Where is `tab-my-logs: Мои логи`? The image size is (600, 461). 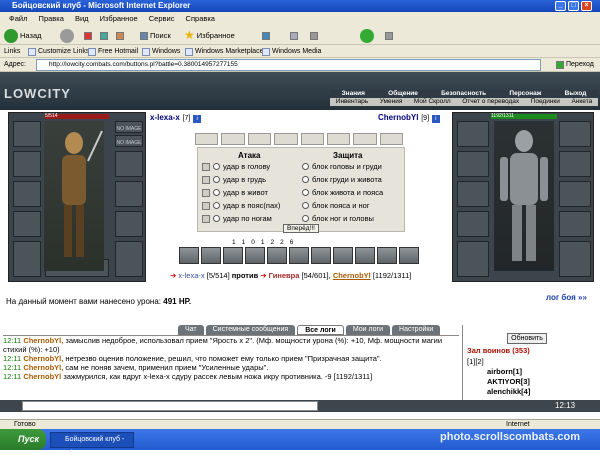 tab-my-logs: Мои логи is located at coordinates (368, 330).